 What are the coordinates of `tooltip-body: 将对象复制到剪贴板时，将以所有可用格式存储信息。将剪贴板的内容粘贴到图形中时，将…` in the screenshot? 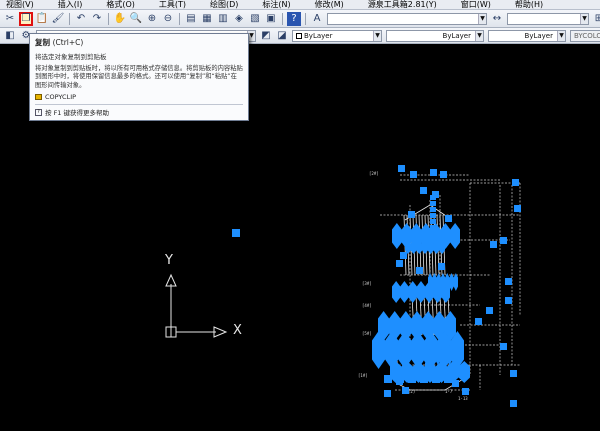 It's located at (139, 77).